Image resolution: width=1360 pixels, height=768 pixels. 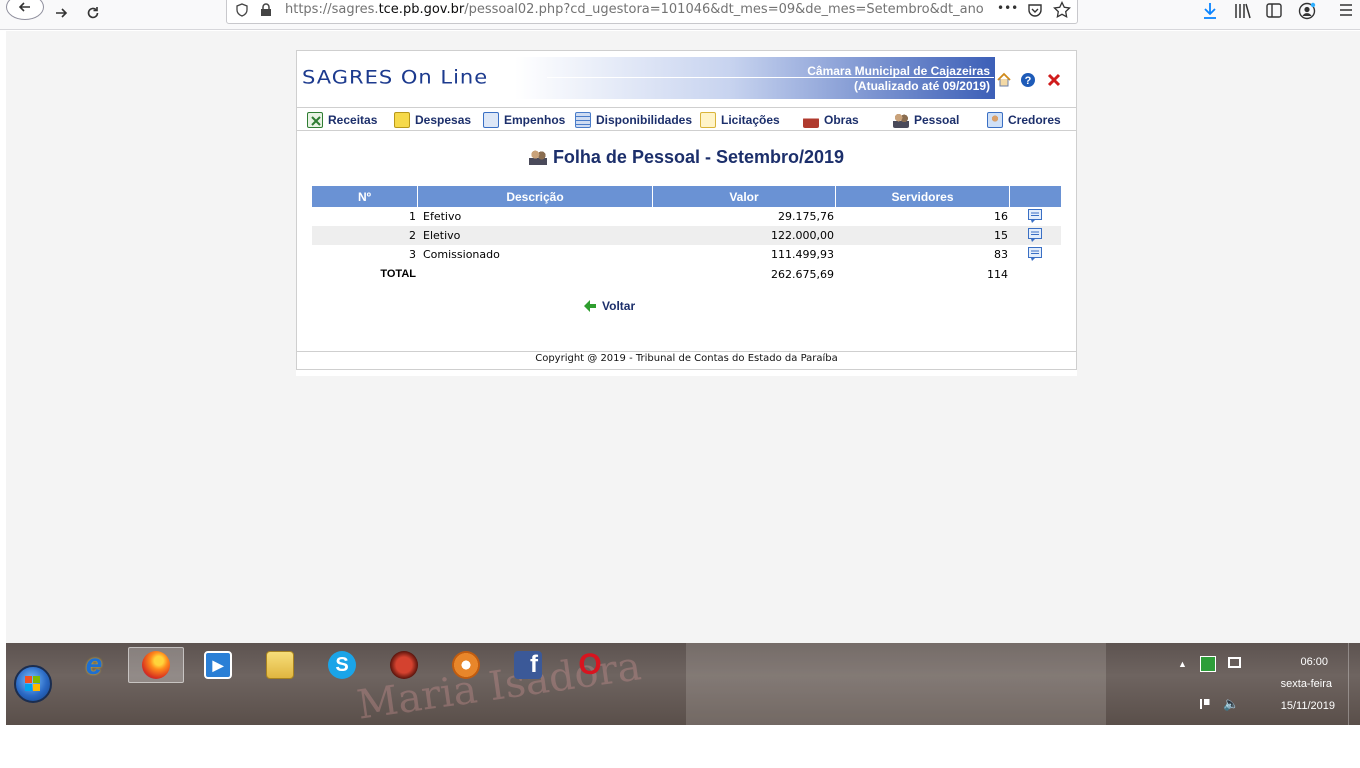 What do you see at coordinates (1354, 684) in the screenshot?
I see `show-desktop-button` at bounding box center [1354, 684].